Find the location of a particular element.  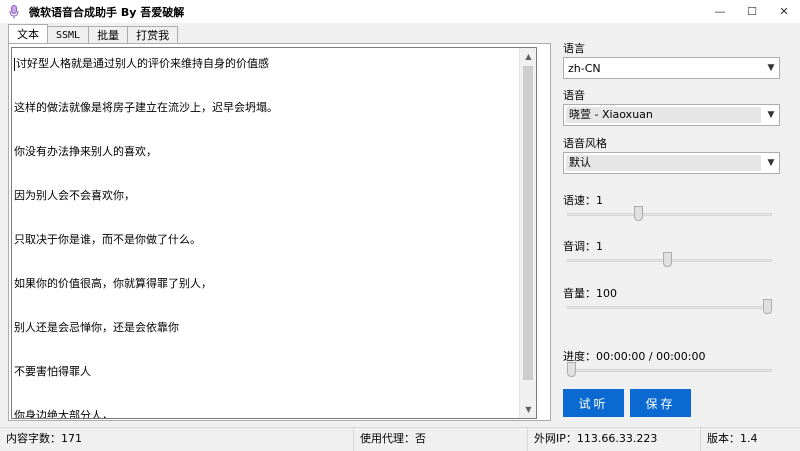

language-label: 语言 is located at coordinates (574, 48).